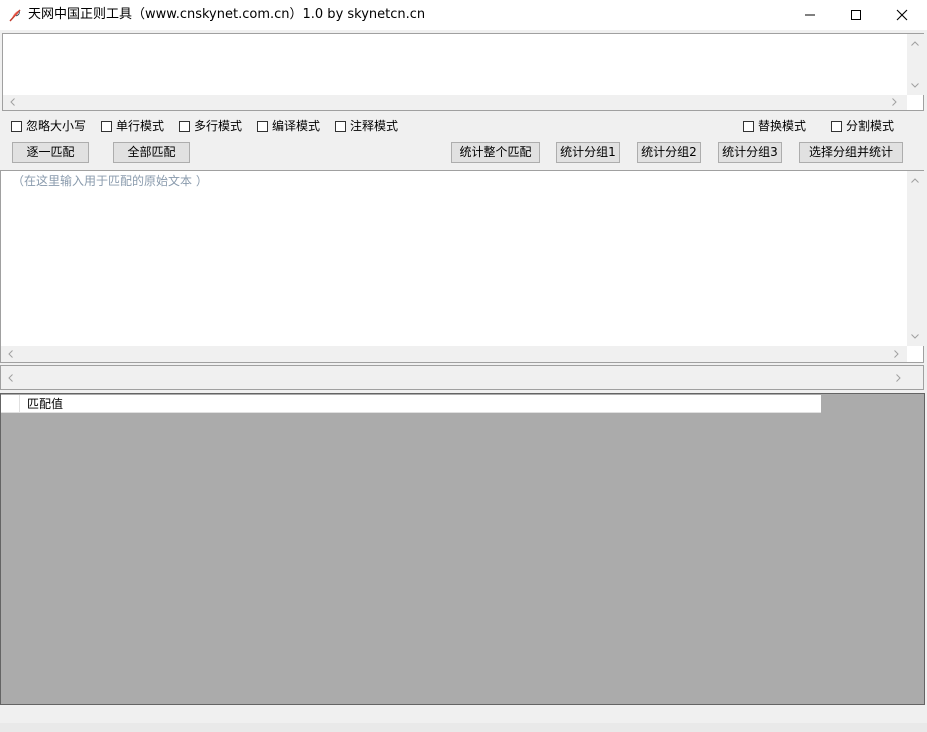  What do you see at coordinates (463, 727) in the screenshot?
I see `status-bar-strip` at bounding box center [463, 727].